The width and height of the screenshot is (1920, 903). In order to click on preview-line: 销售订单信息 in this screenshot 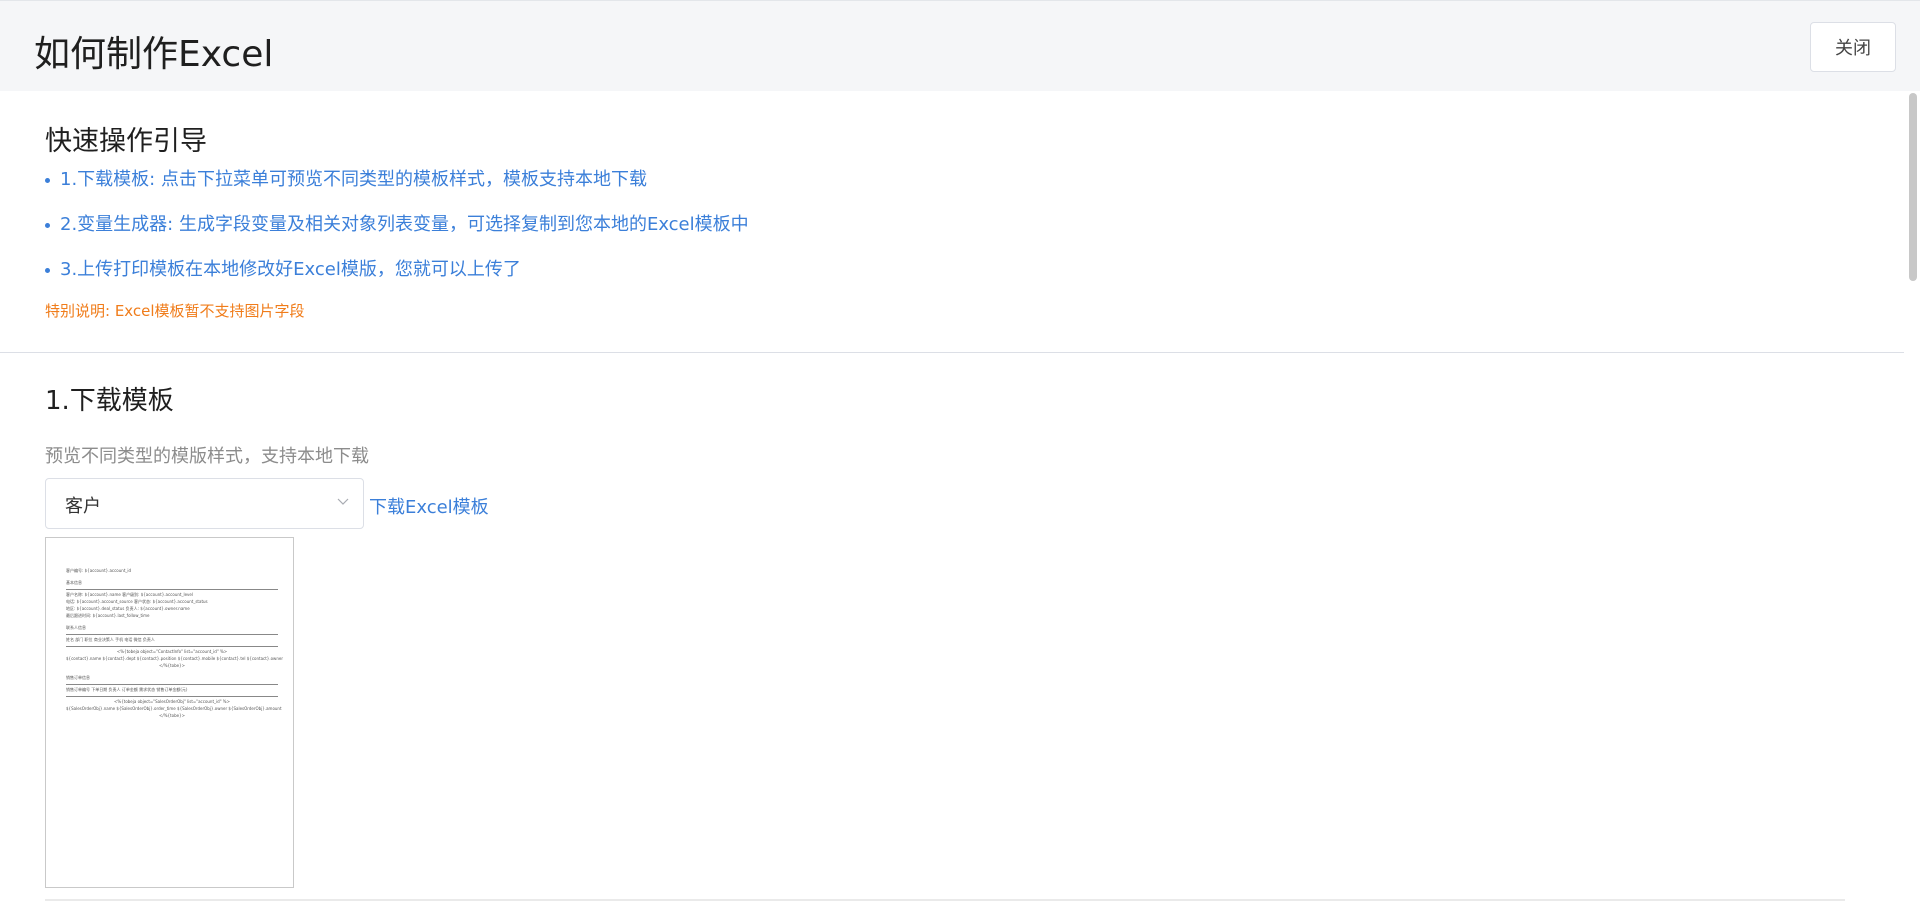, I will do `click(78, 677)`.